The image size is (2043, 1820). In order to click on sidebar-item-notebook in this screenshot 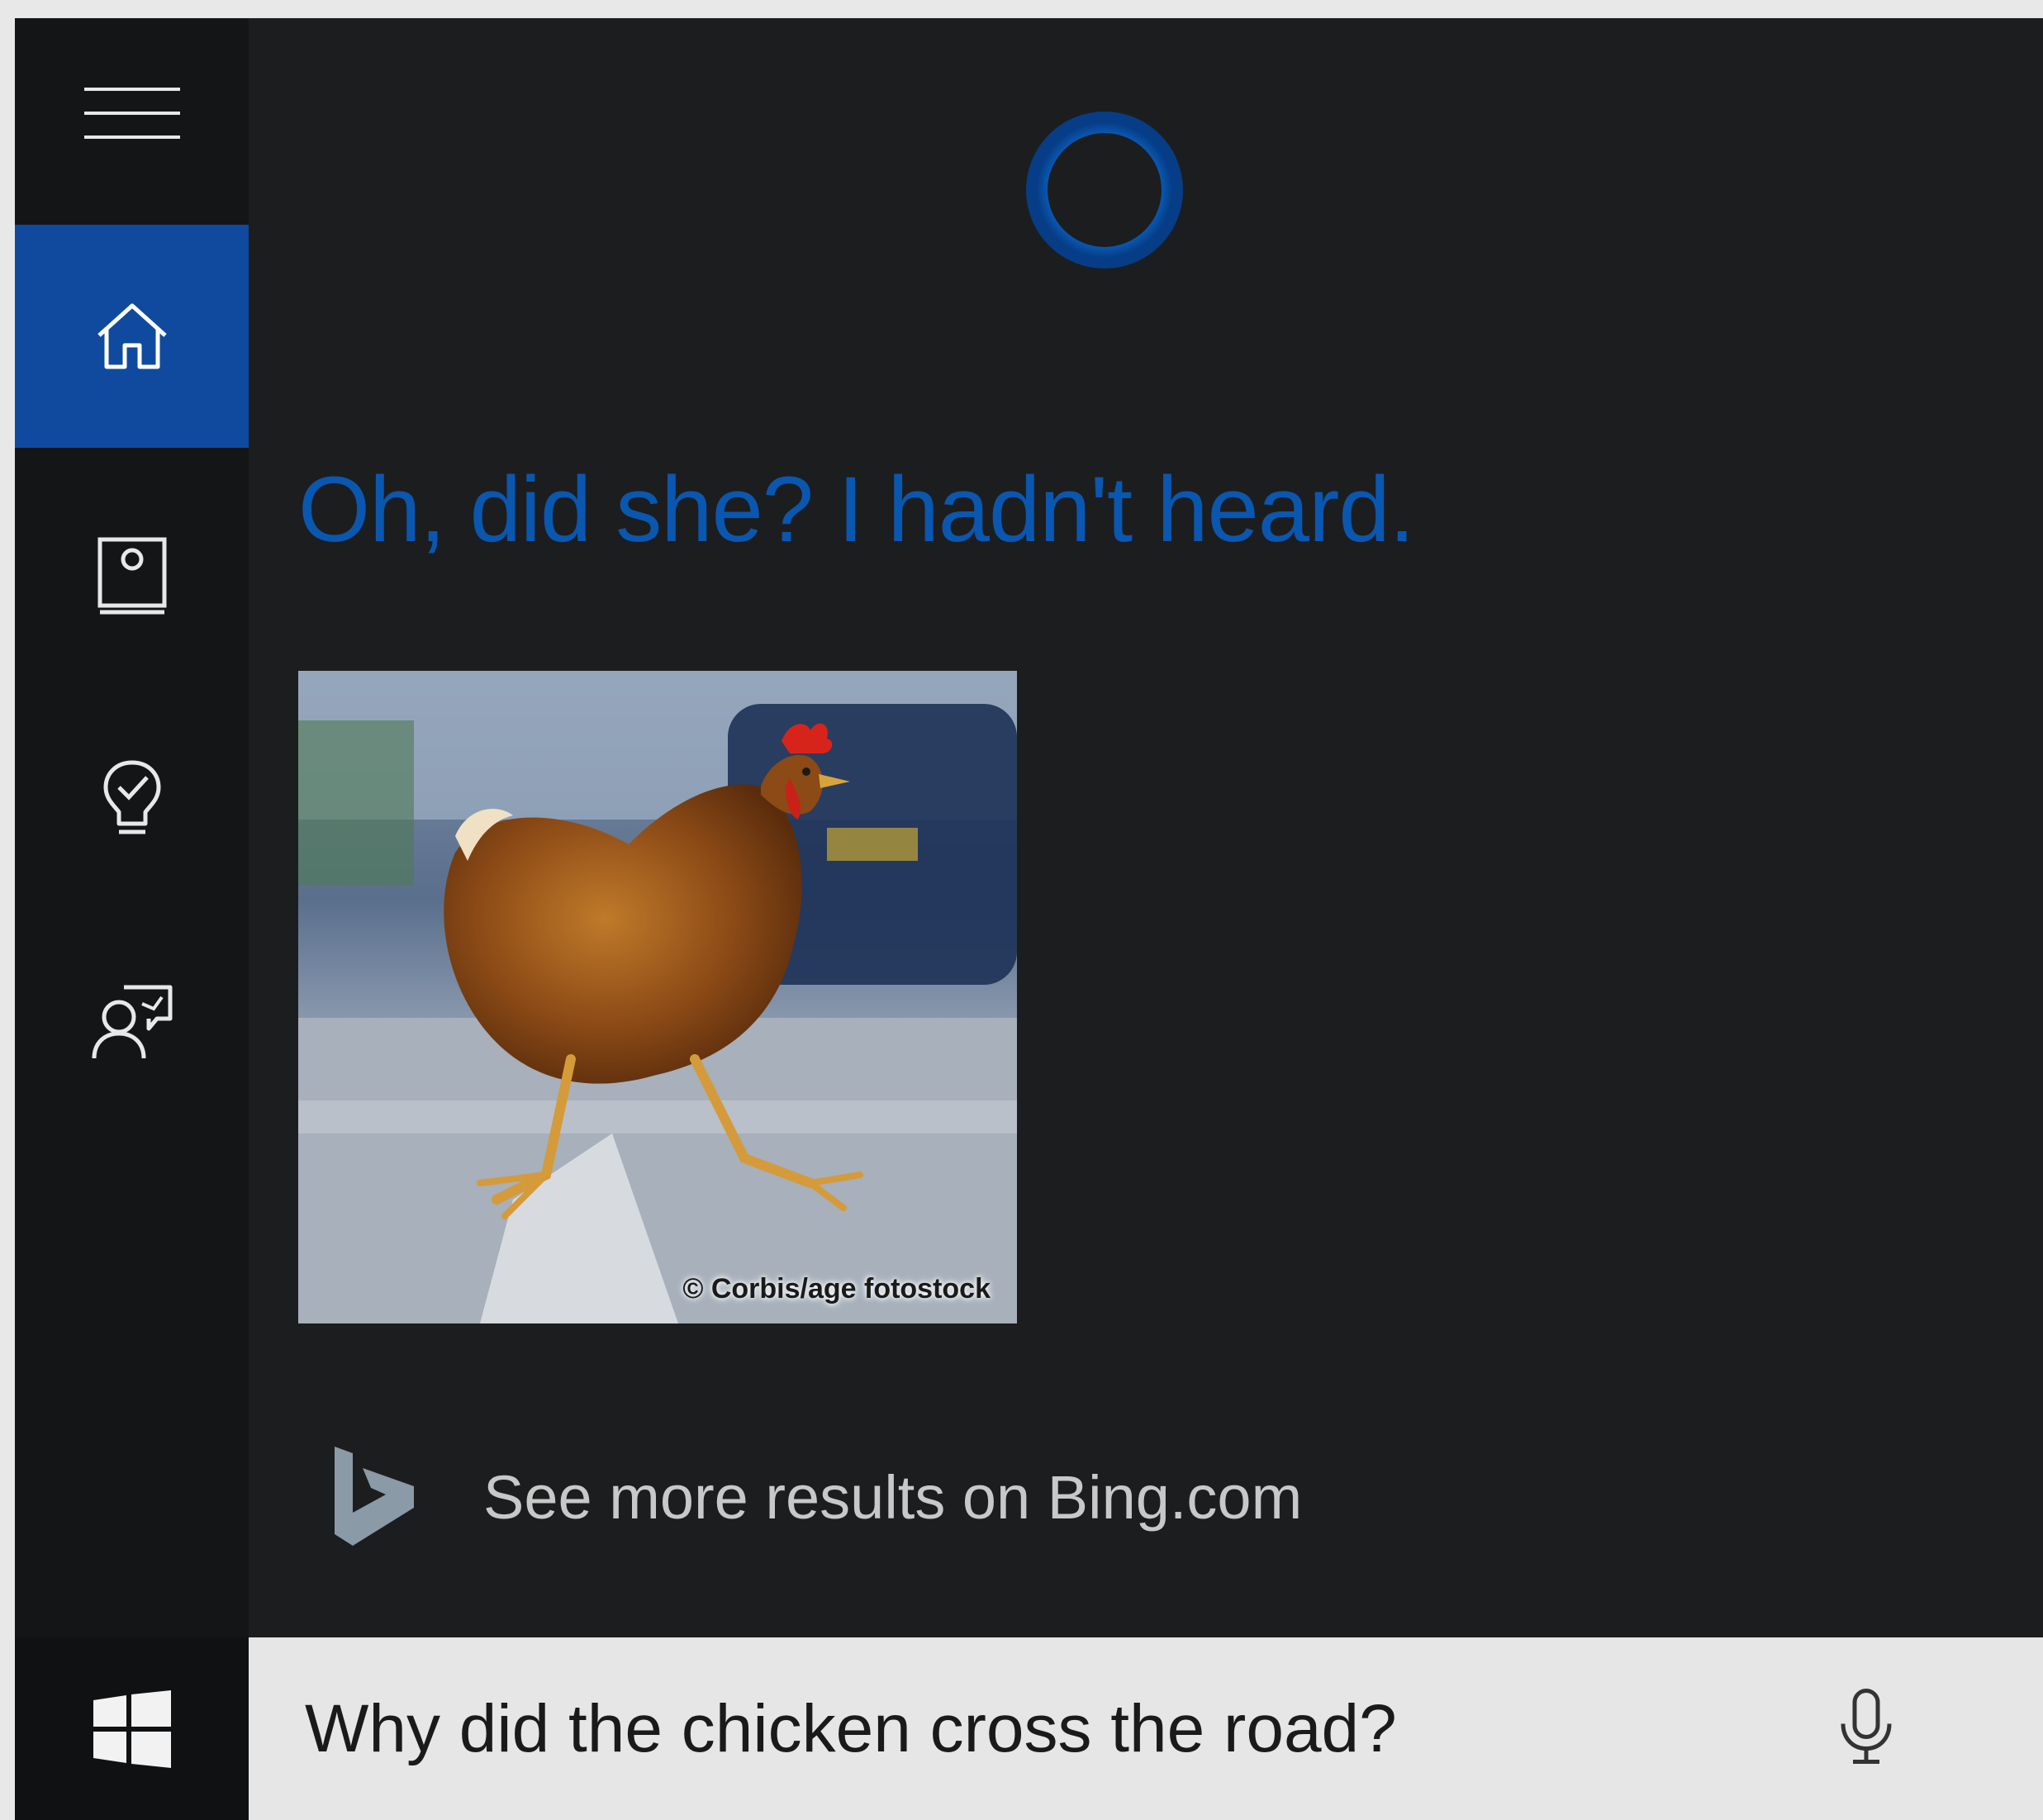, I will do `click(132, 575)`.